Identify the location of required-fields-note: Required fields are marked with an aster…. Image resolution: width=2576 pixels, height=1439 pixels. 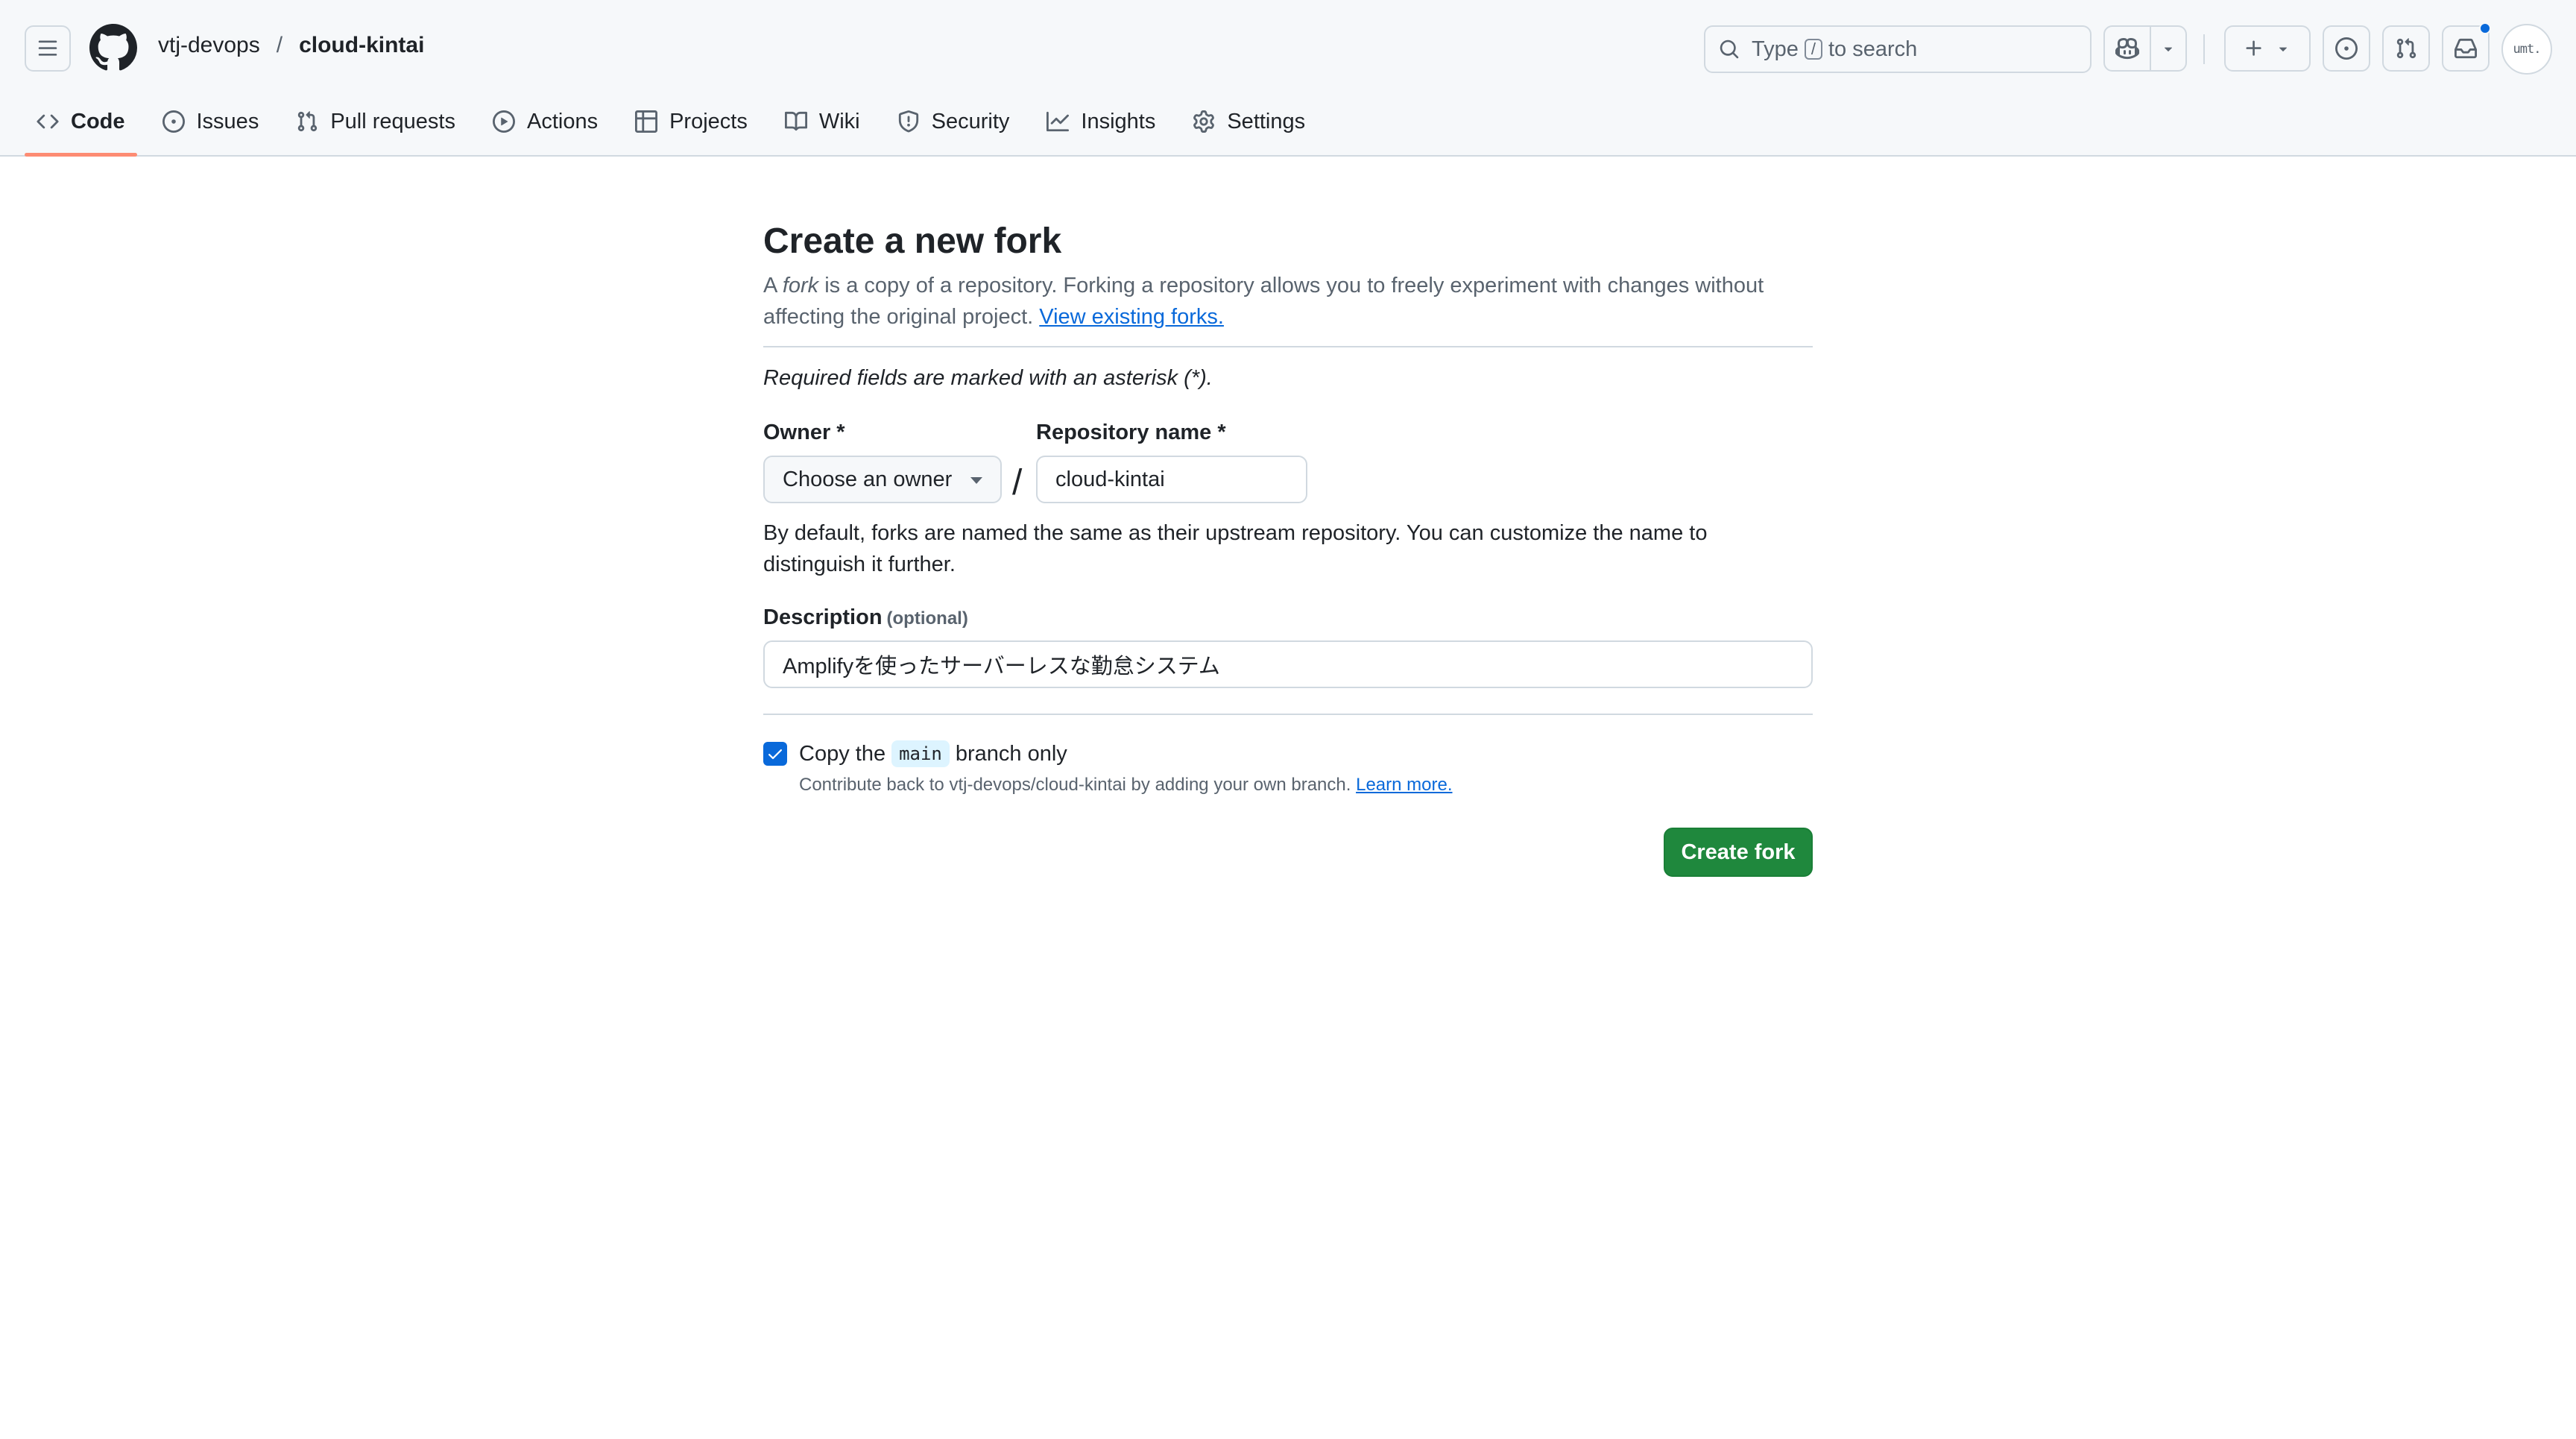
(988, 378).